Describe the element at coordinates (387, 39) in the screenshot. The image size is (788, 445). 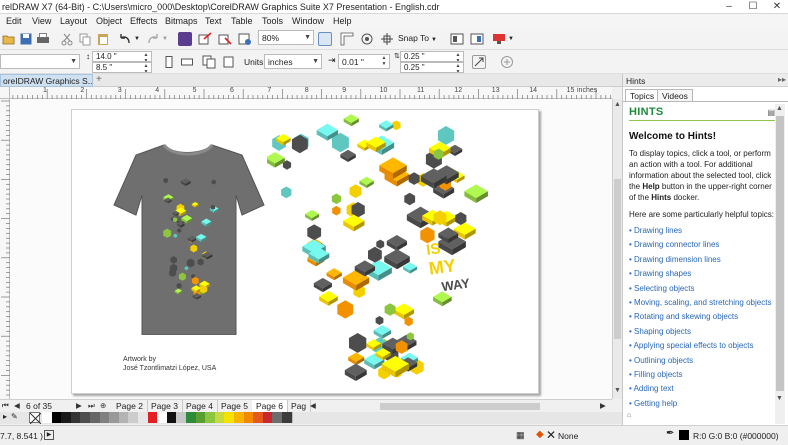
I see `show-guidelines-icon` at that location.